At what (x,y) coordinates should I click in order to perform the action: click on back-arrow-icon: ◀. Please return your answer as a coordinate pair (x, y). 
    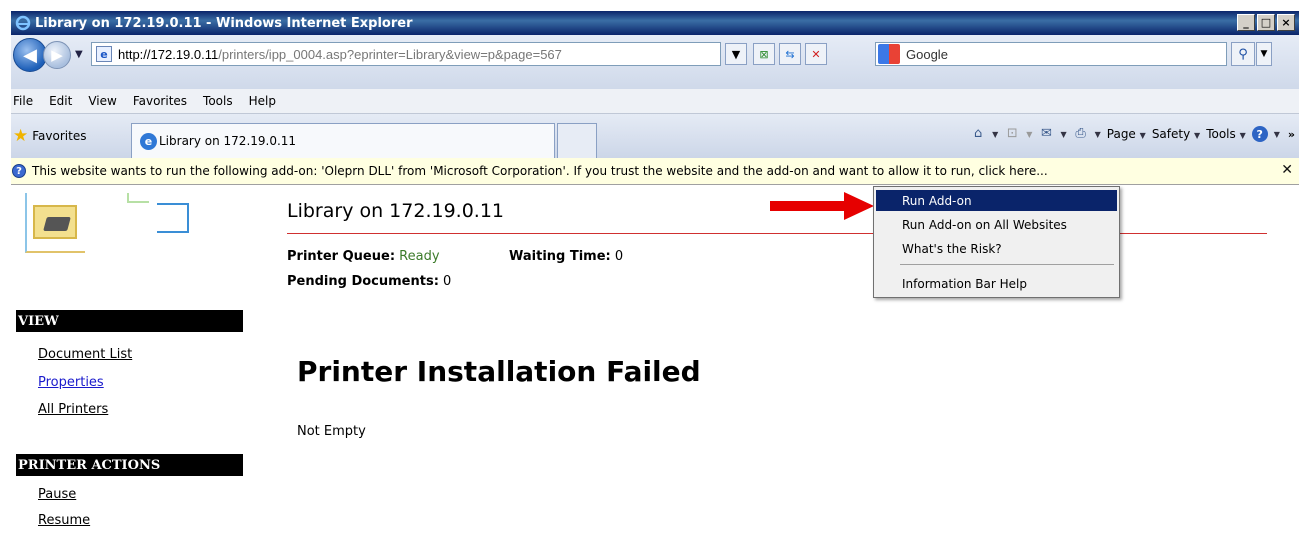
    Looking at the image, I should click on (30, 55).